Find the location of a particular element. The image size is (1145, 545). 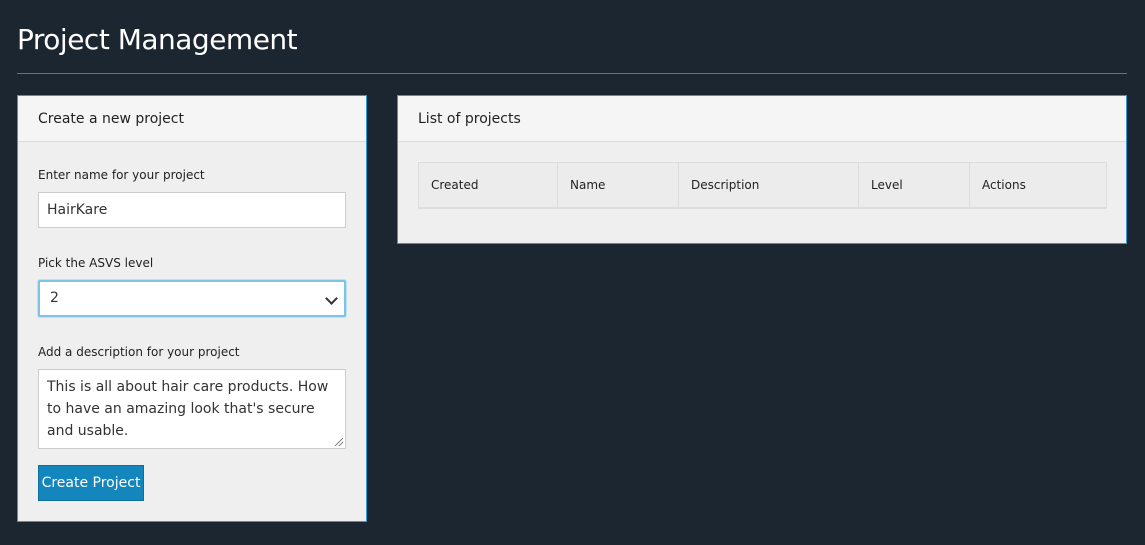

asvs-level-label: Pick the ASVS level is located at coordinates (96, 263).